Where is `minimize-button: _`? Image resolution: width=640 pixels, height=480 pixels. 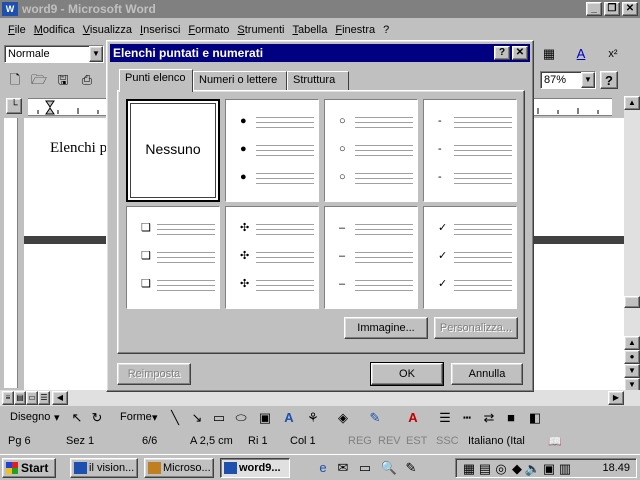
minimize-button: _ is located at coordinates (594, 9).